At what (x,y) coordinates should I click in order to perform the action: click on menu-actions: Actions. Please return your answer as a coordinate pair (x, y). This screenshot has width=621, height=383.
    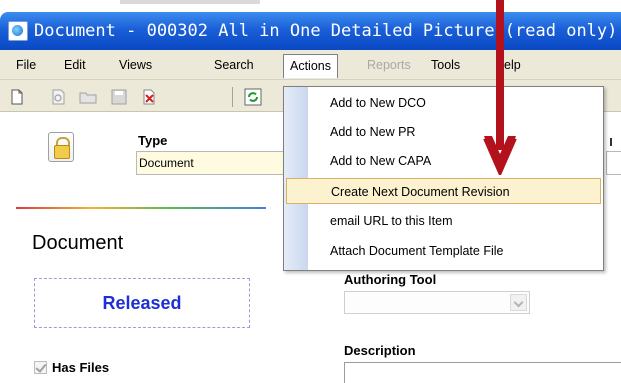
    Looking at the image, I should click on (310, 66).